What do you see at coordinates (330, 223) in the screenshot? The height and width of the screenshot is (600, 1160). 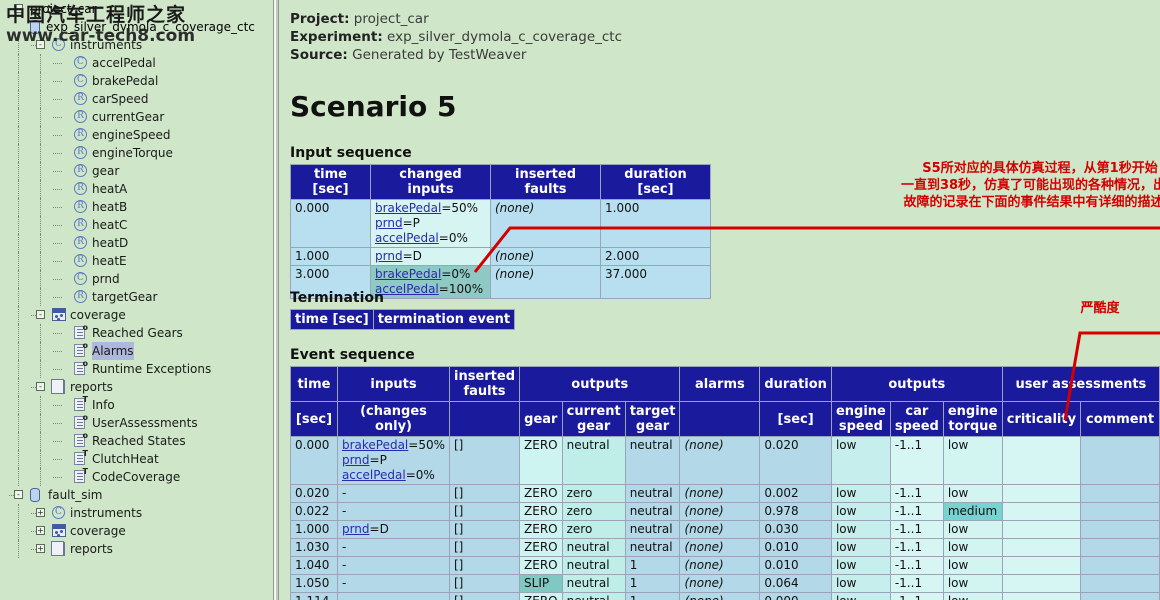 I see `cell-time: 0.000` at bounding box center [330, 223].